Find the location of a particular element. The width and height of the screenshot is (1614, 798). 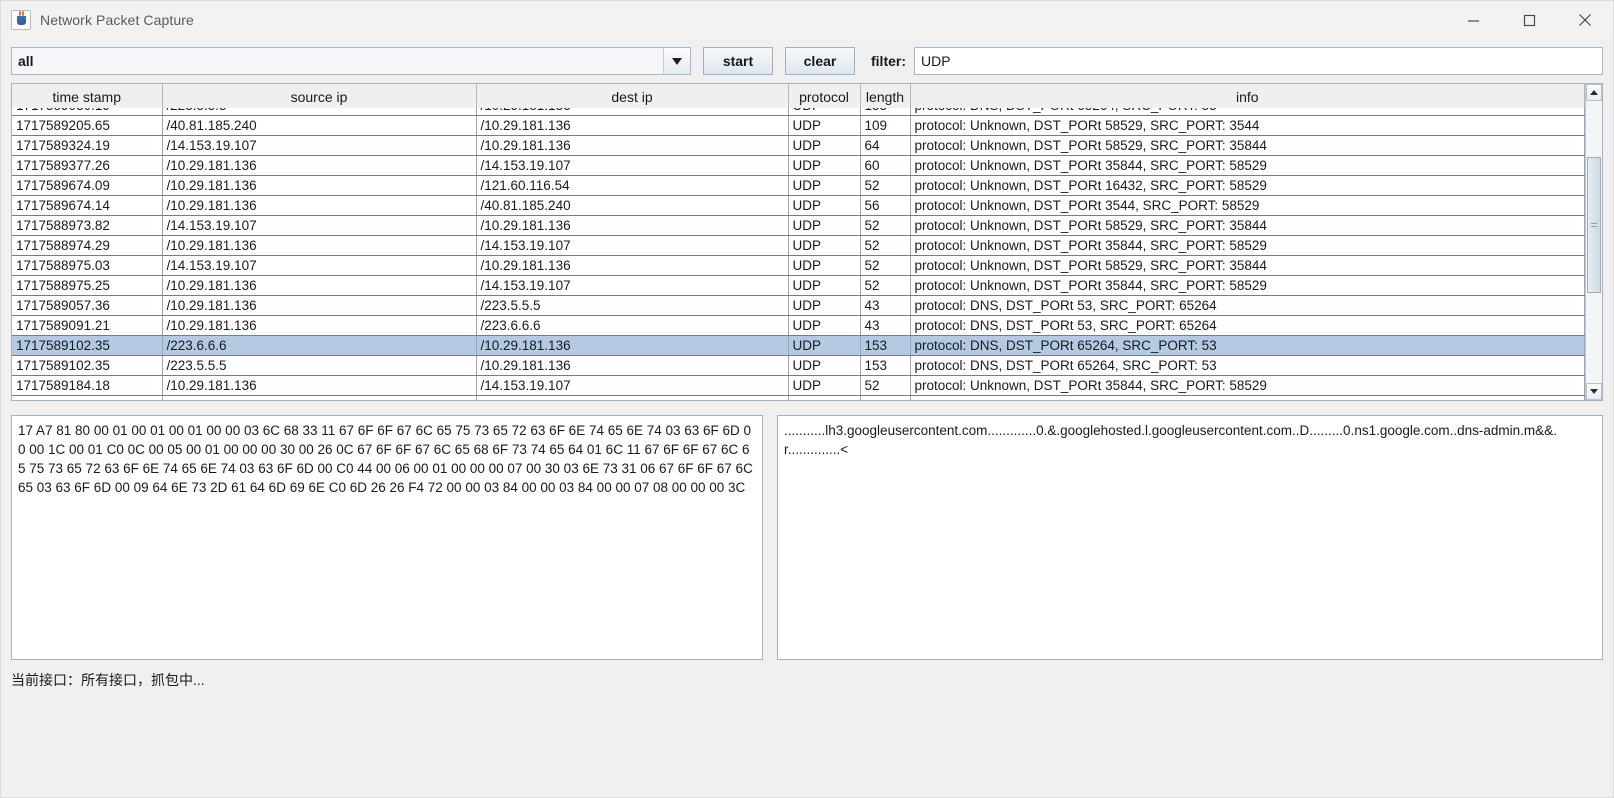

column-header-time-stamp: time stamp is located at coordinates (87, 96).